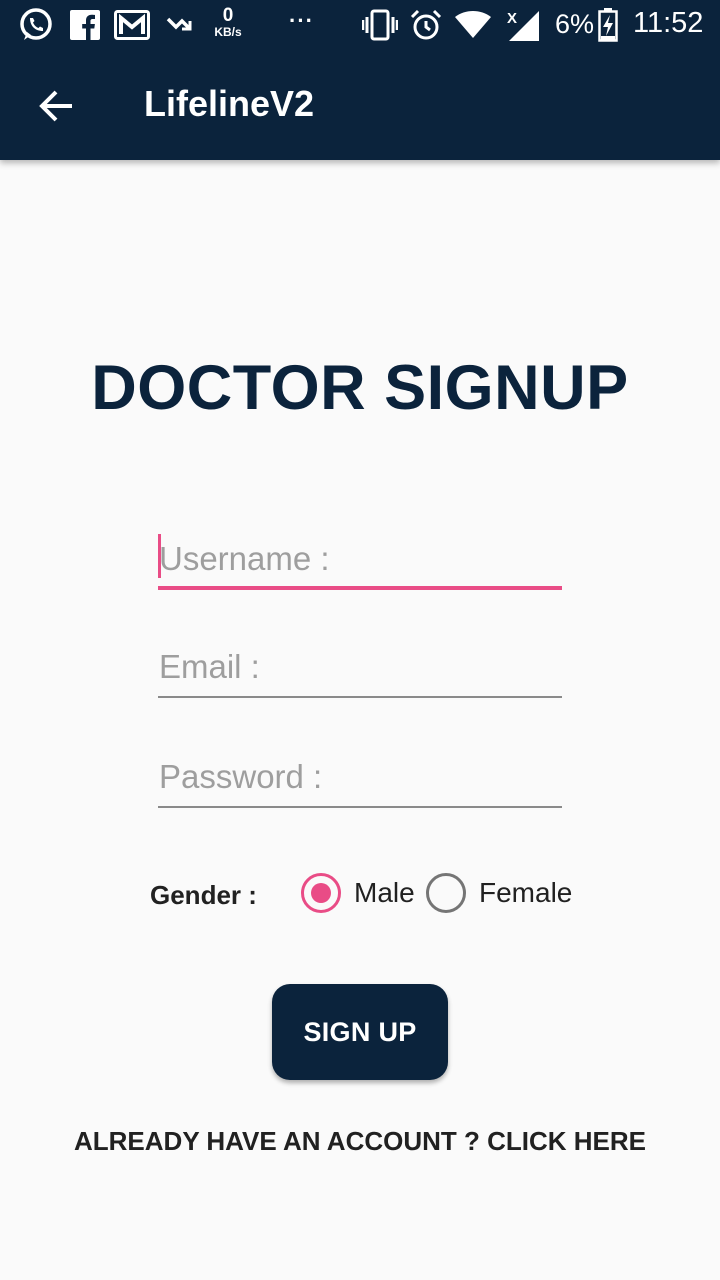  I want to click on email-input, so click(360, 667).